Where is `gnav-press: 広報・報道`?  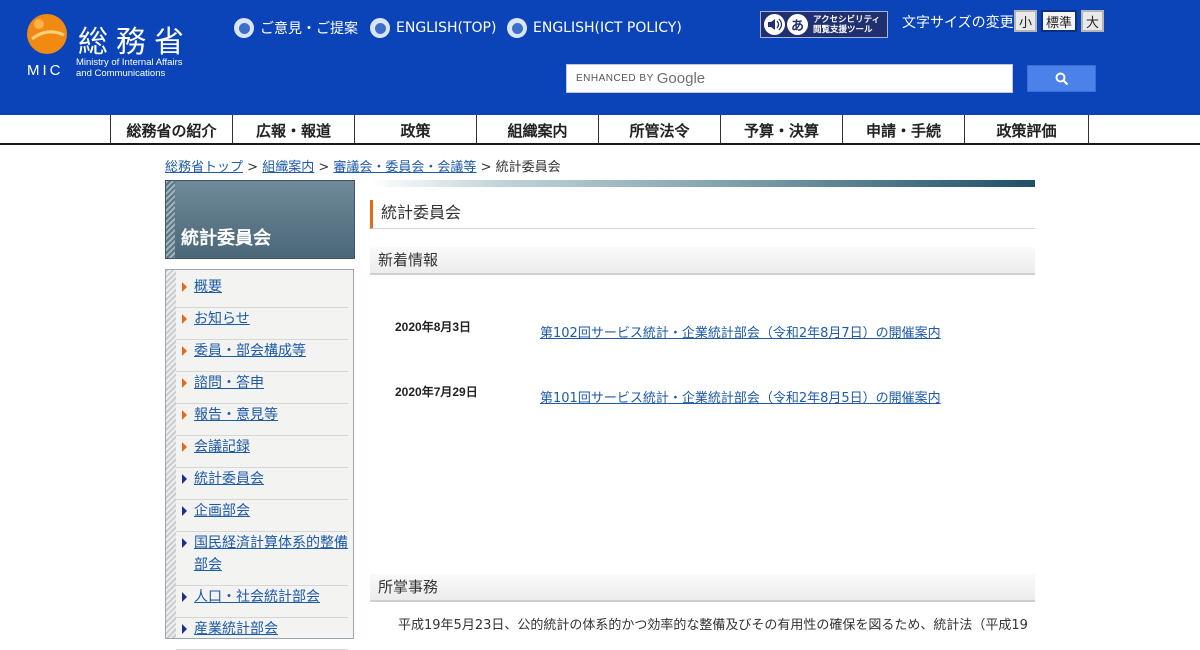
gnav-press: 広報・報道 is located at coordinates (293, 129).